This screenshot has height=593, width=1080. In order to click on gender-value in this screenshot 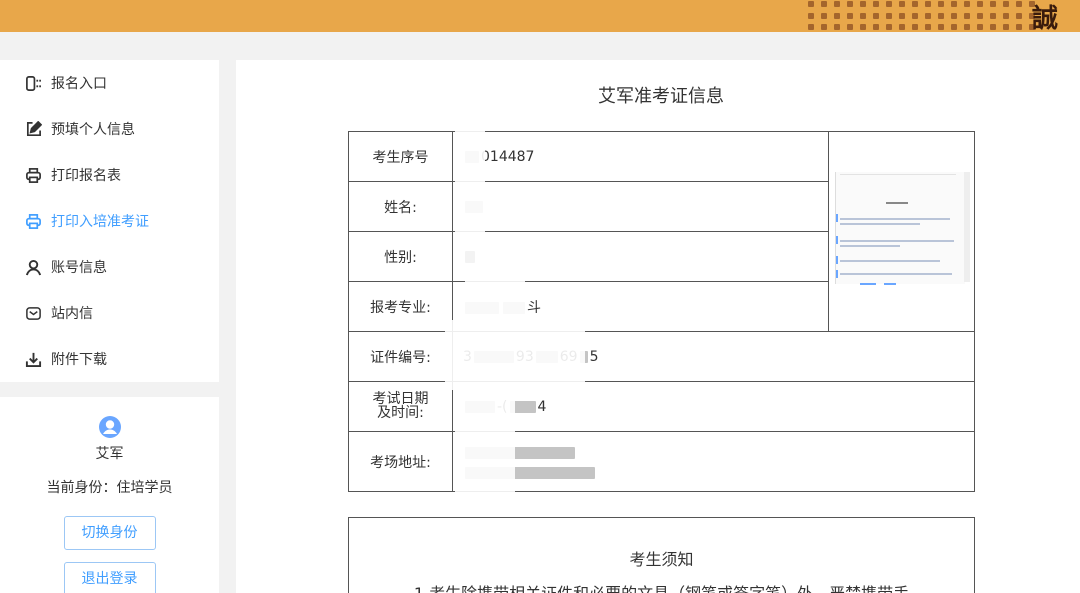, I will do `click(640, 256)`.